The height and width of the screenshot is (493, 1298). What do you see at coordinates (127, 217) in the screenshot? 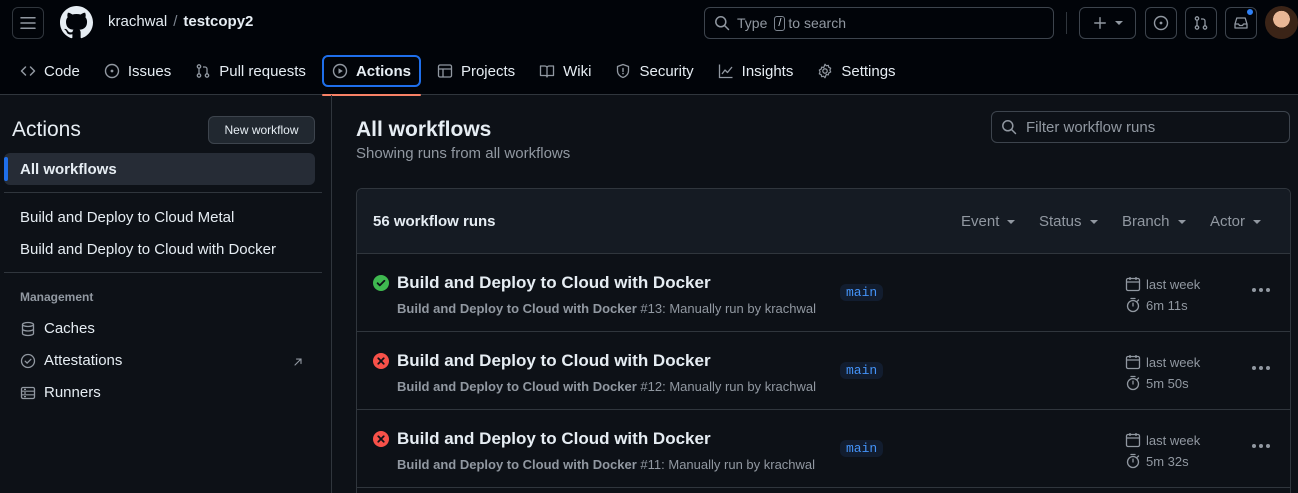
I see `sidebar-item-workflow: Build and Deploy to Cloud Metal` at bounding box center [127, 217].